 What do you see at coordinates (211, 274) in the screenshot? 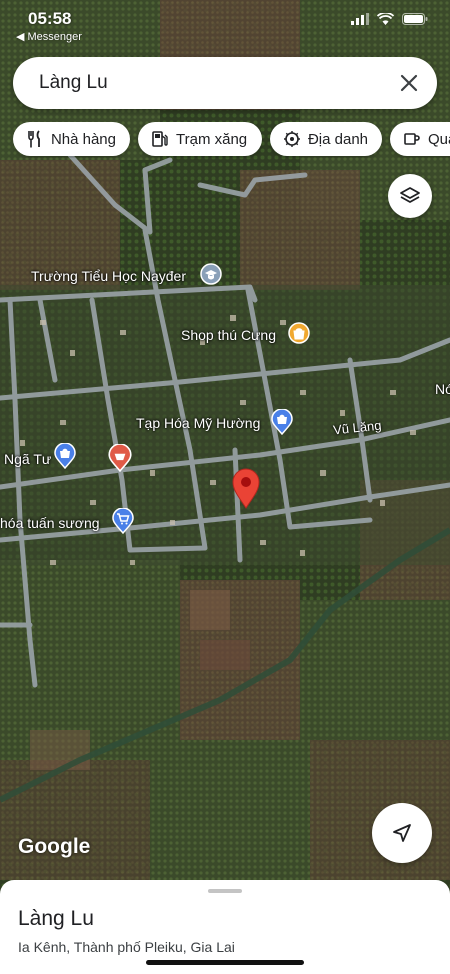
I see `school-icon` at bounding box center [211, 274].